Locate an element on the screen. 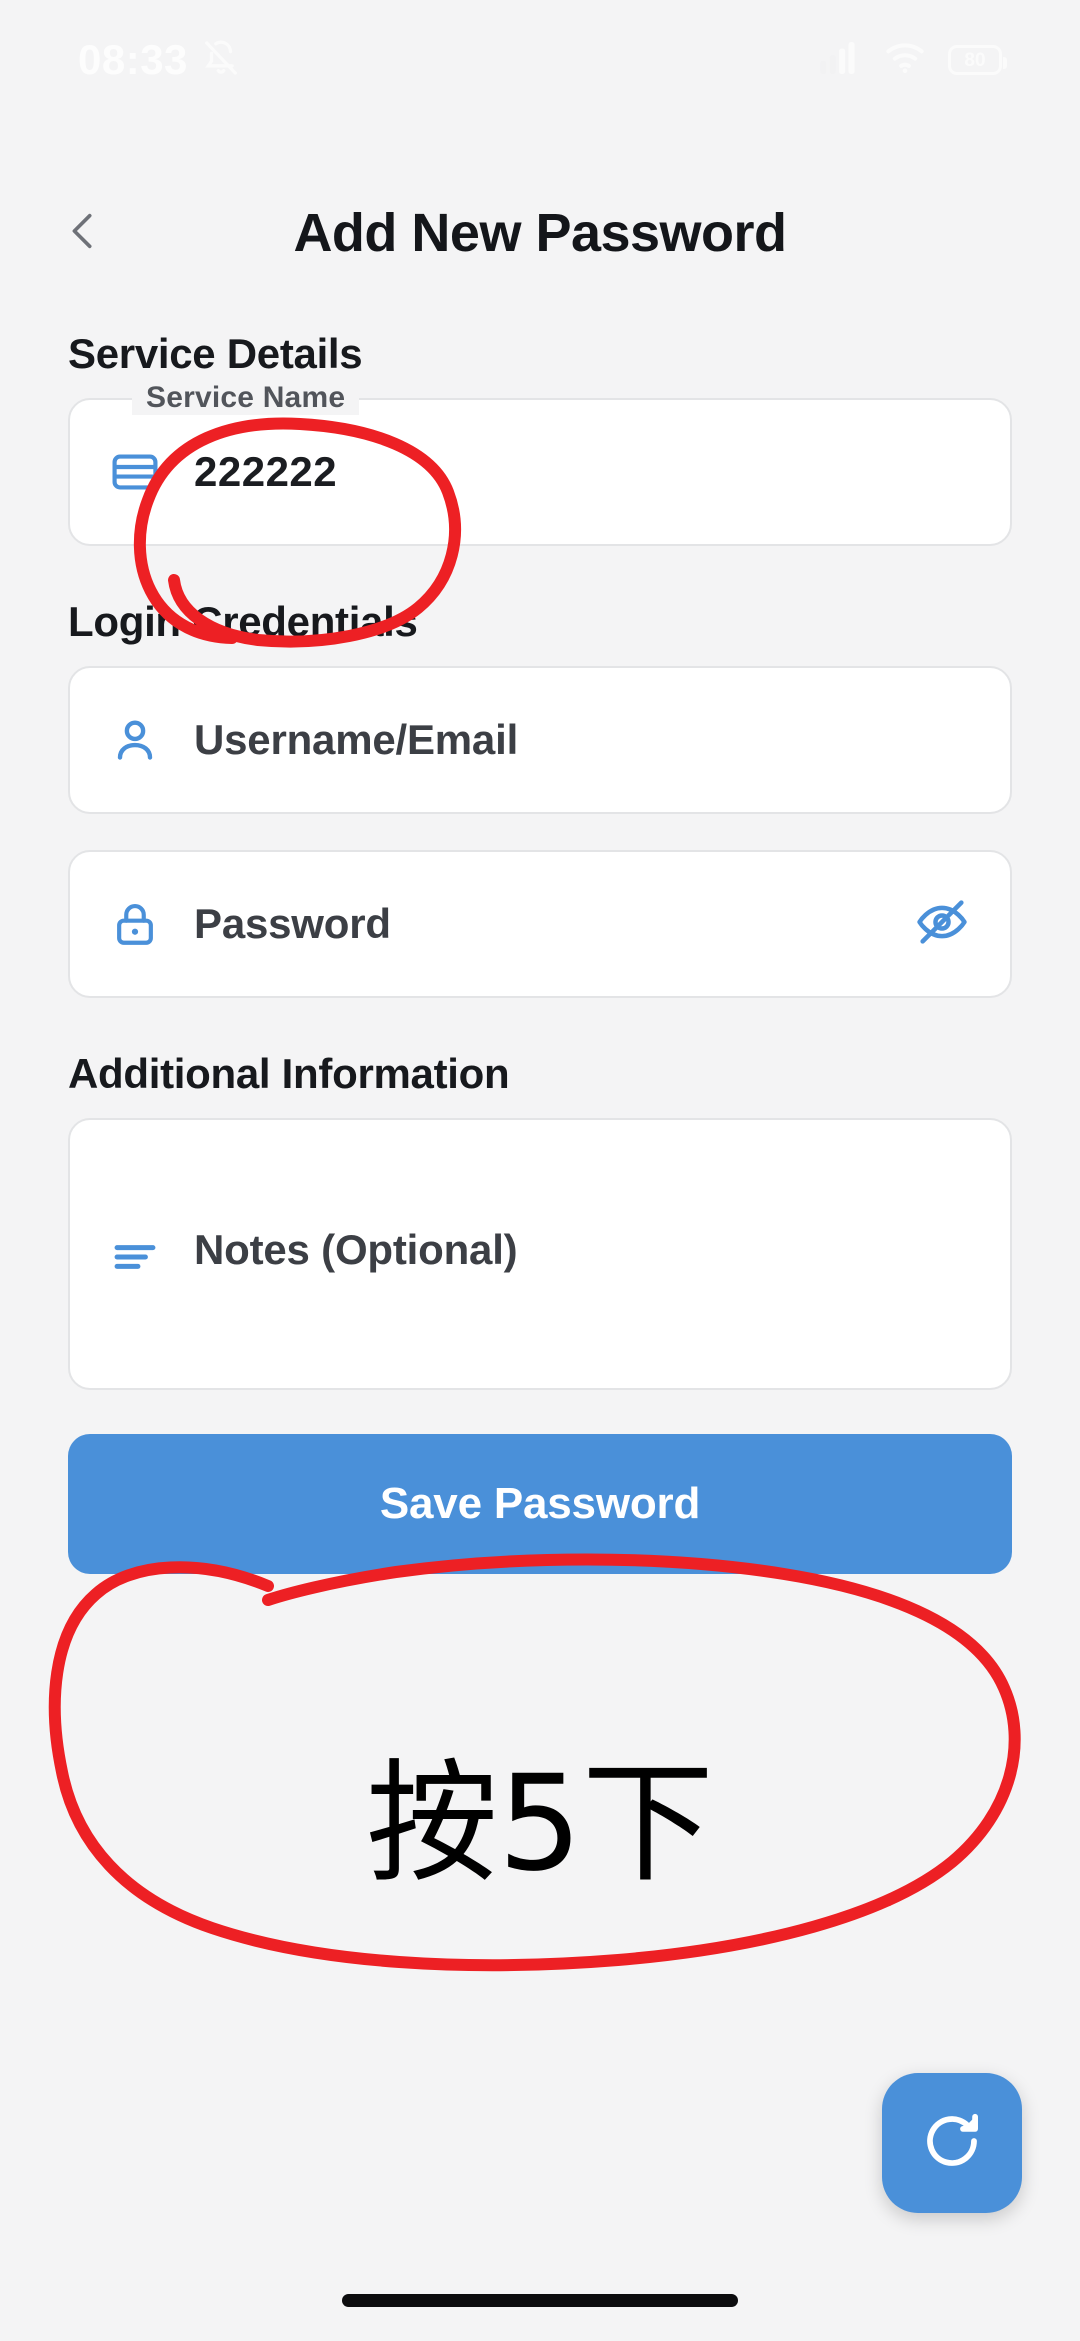  section-title-login: Login Credentials is located at coordinates (243, 621).